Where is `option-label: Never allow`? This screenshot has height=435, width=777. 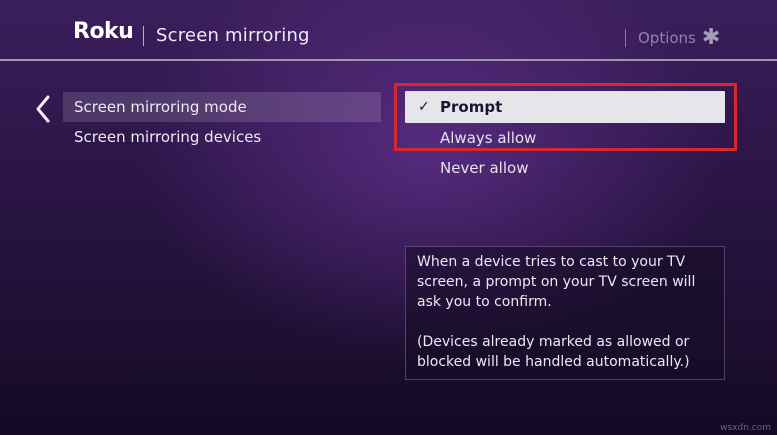
option-label: Never allow is located at coordinates (484, 168).